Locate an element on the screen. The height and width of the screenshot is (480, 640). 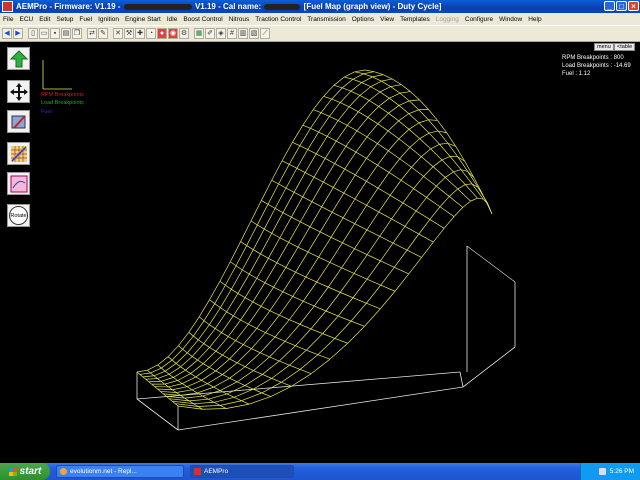
record-icon: ◉ is located at coordinates (173, 33).